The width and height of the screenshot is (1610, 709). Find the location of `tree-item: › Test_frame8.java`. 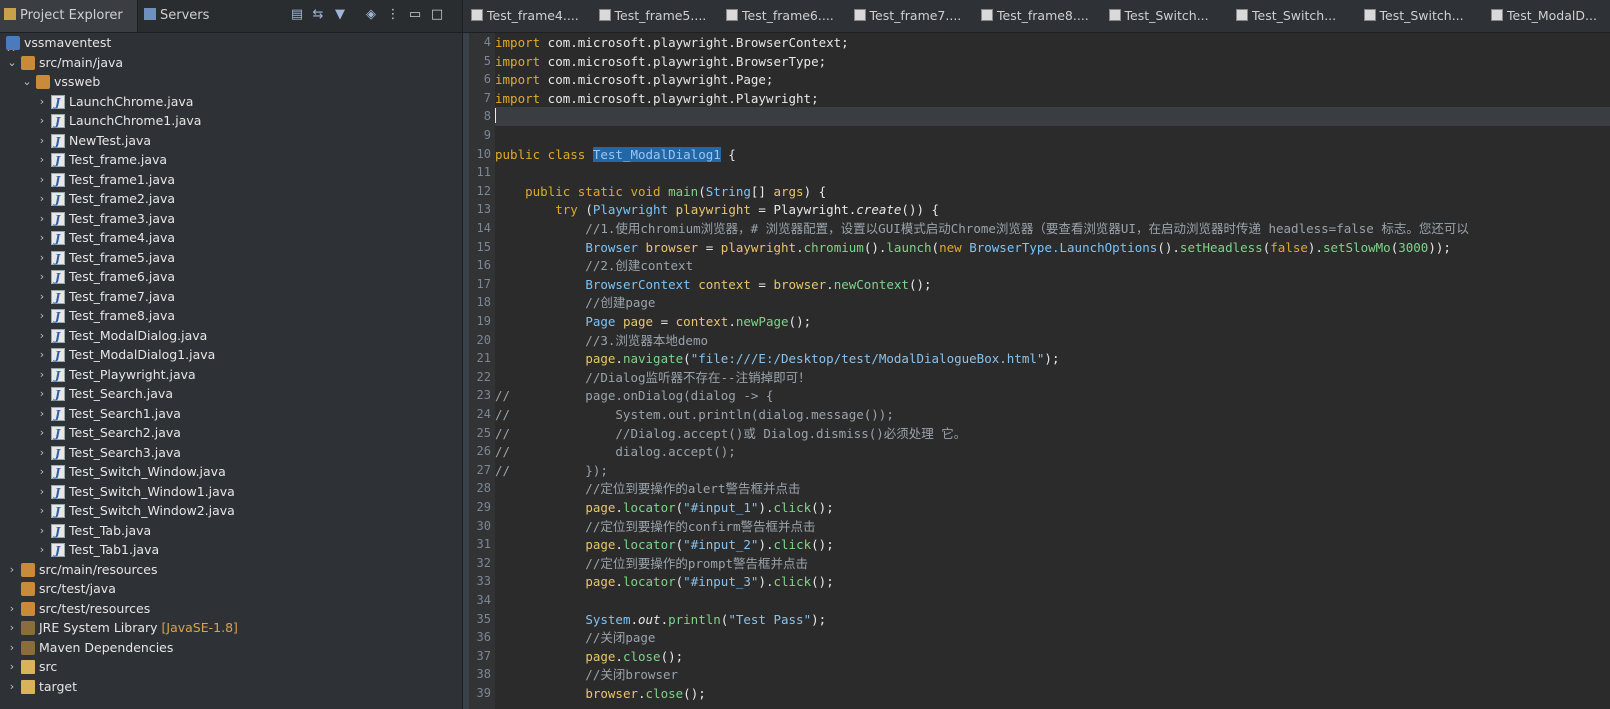

tree-item: › Test_frame8.java is located at coordinates (231, 316).